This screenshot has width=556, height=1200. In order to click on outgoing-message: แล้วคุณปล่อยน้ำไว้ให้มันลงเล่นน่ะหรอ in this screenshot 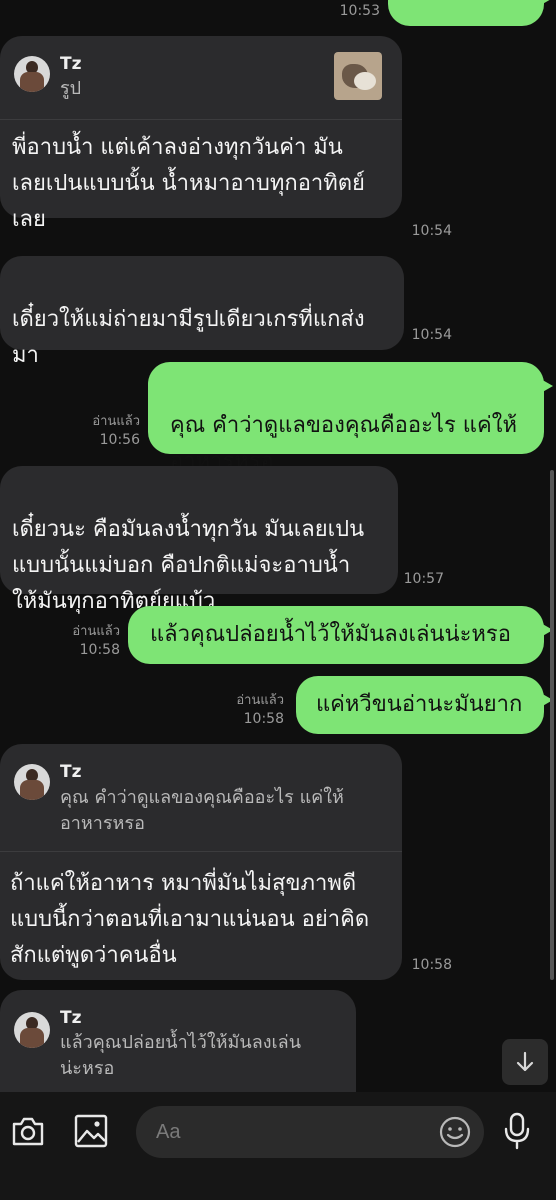, I will do `click(340, 635)`.